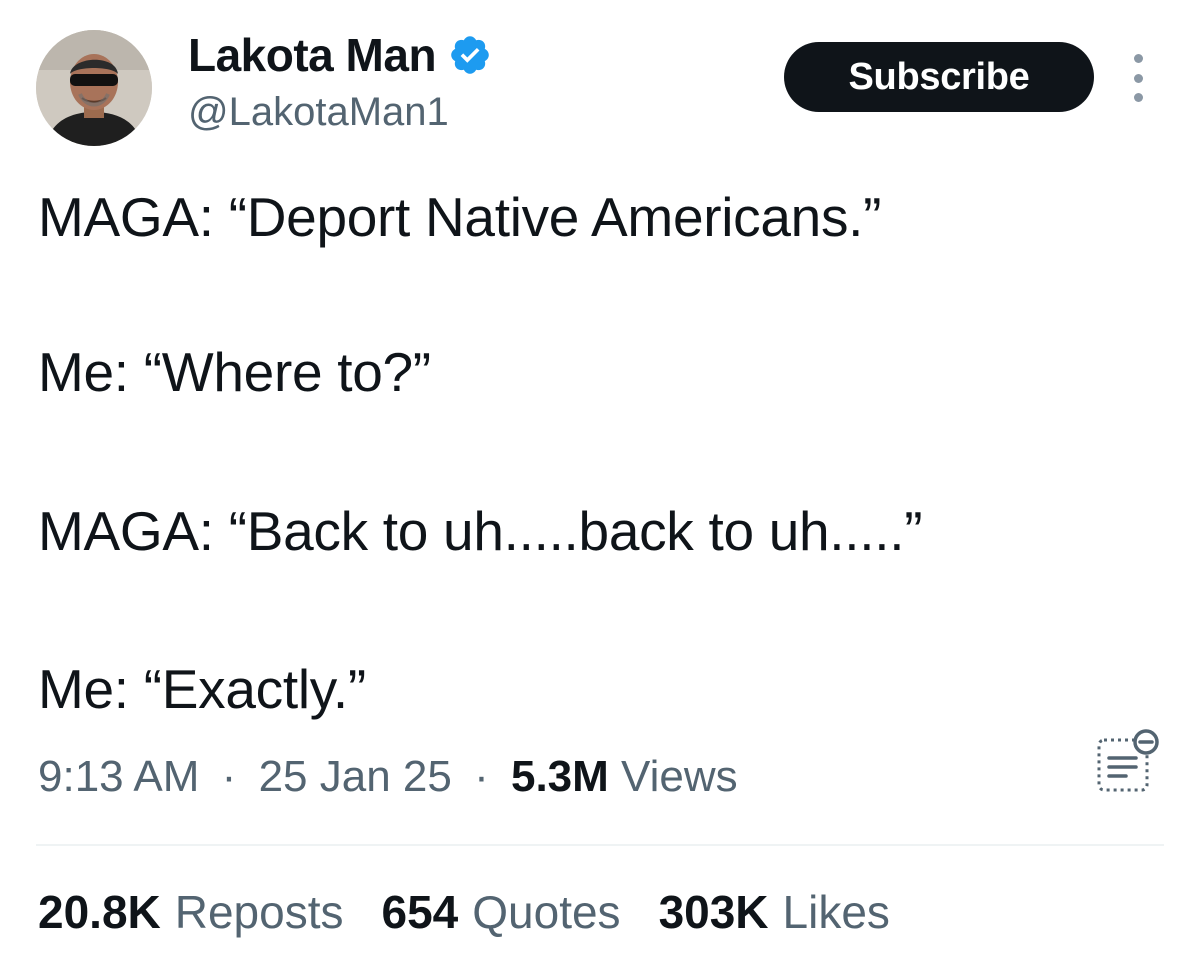 The width and height of the screenshot is (1200, 965). What do you see at coordinates (202, 689) in the screenshot?
I see `tweet-text-line: Me: “Exactly.”` at bounding box center [202, 689].